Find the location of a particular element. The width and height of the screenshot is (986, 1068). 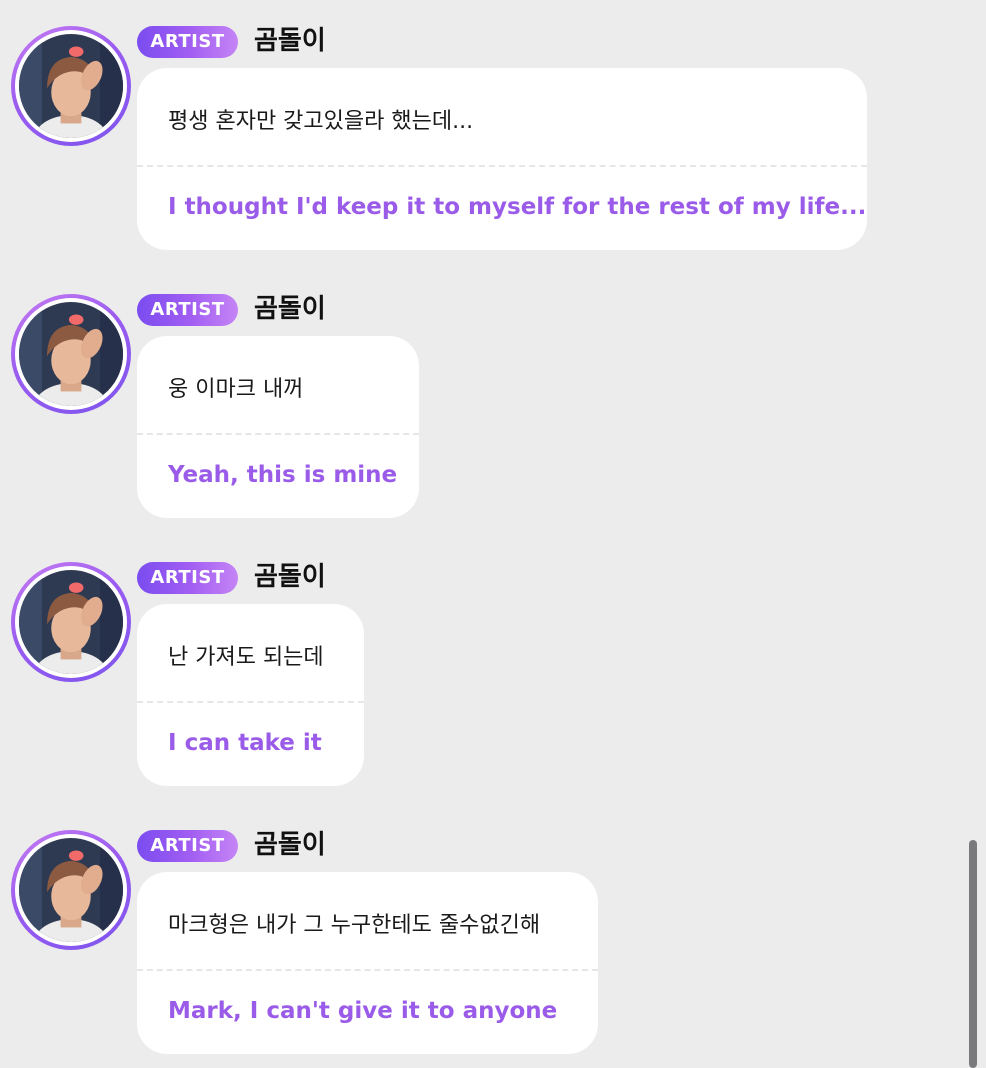

message-original-text: 마크형은 내가 그 누구한테도 줄수없긴해 is located at coordinates (354, 925).